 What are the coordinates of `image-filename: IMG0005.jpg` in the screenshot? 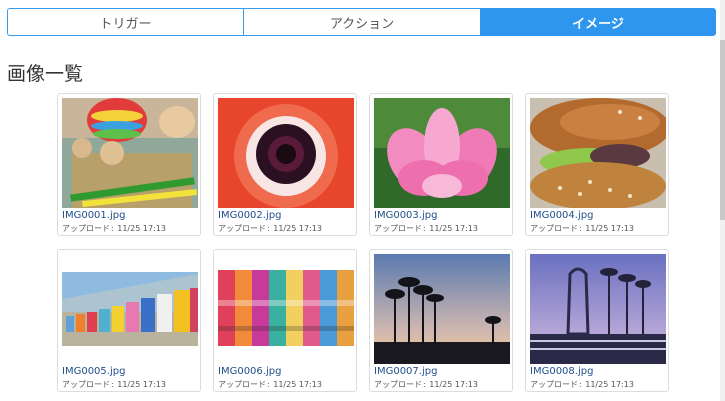 It's located at (93, 371).